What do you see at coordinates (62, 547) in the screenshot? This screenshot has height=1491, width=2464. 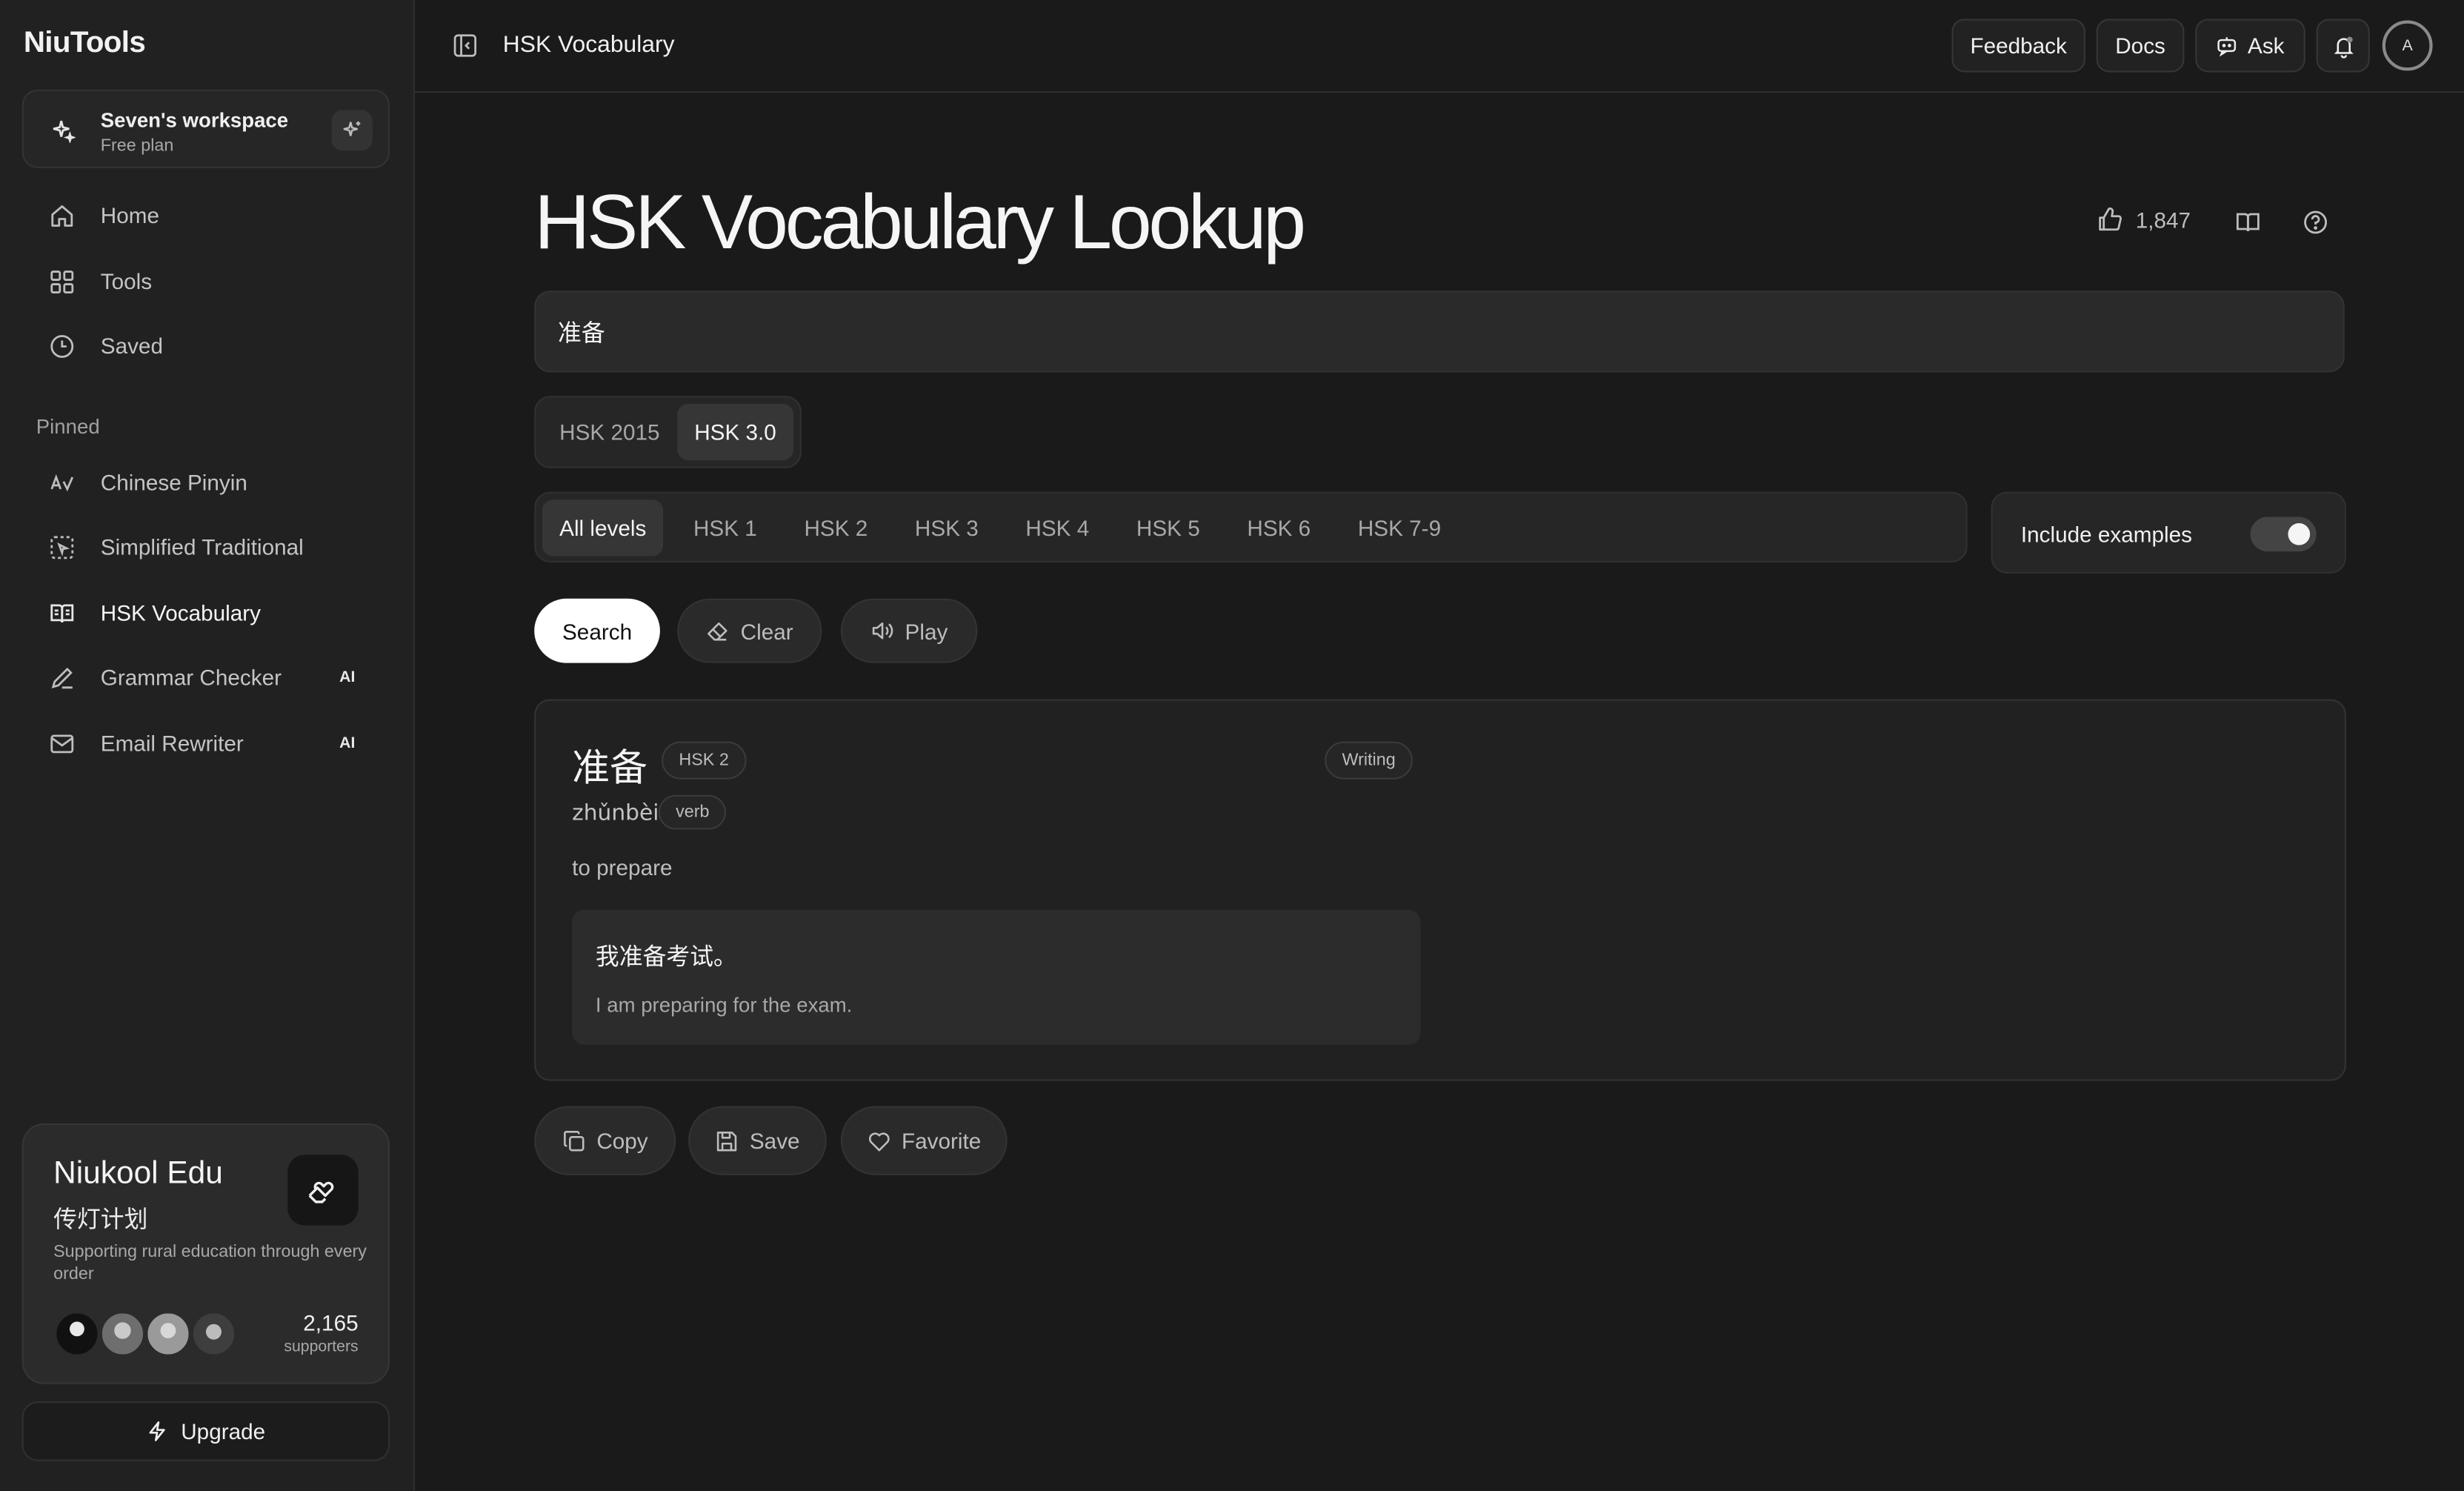 I see `convert-icon` at bounding box center [62, 547].